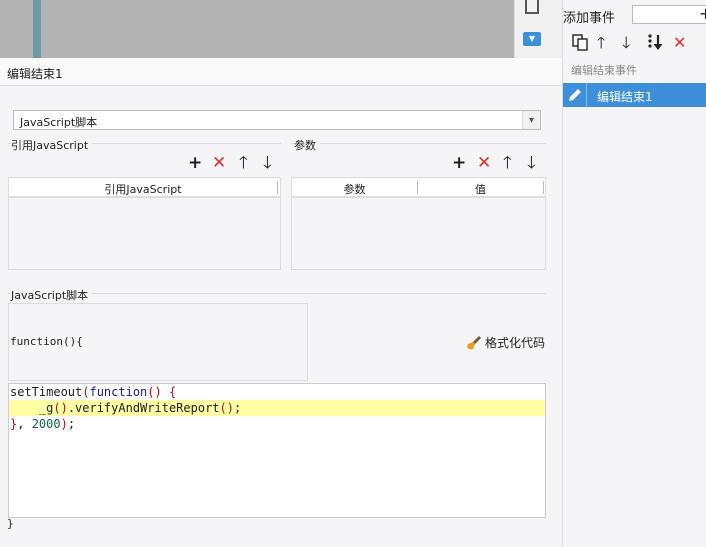  Describe the element at coordinates (277, 408) in the screenshot. I see `code-line: _g().verifyAndWriteReport();` at that location.